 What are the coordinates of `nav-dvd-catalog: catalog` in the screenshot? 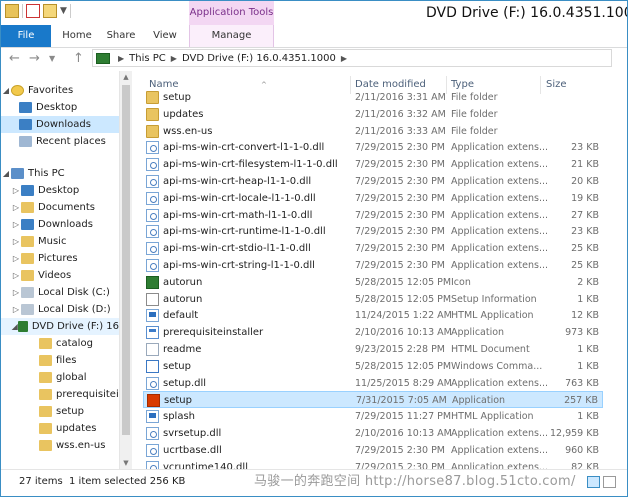 It's located at (47, 343).